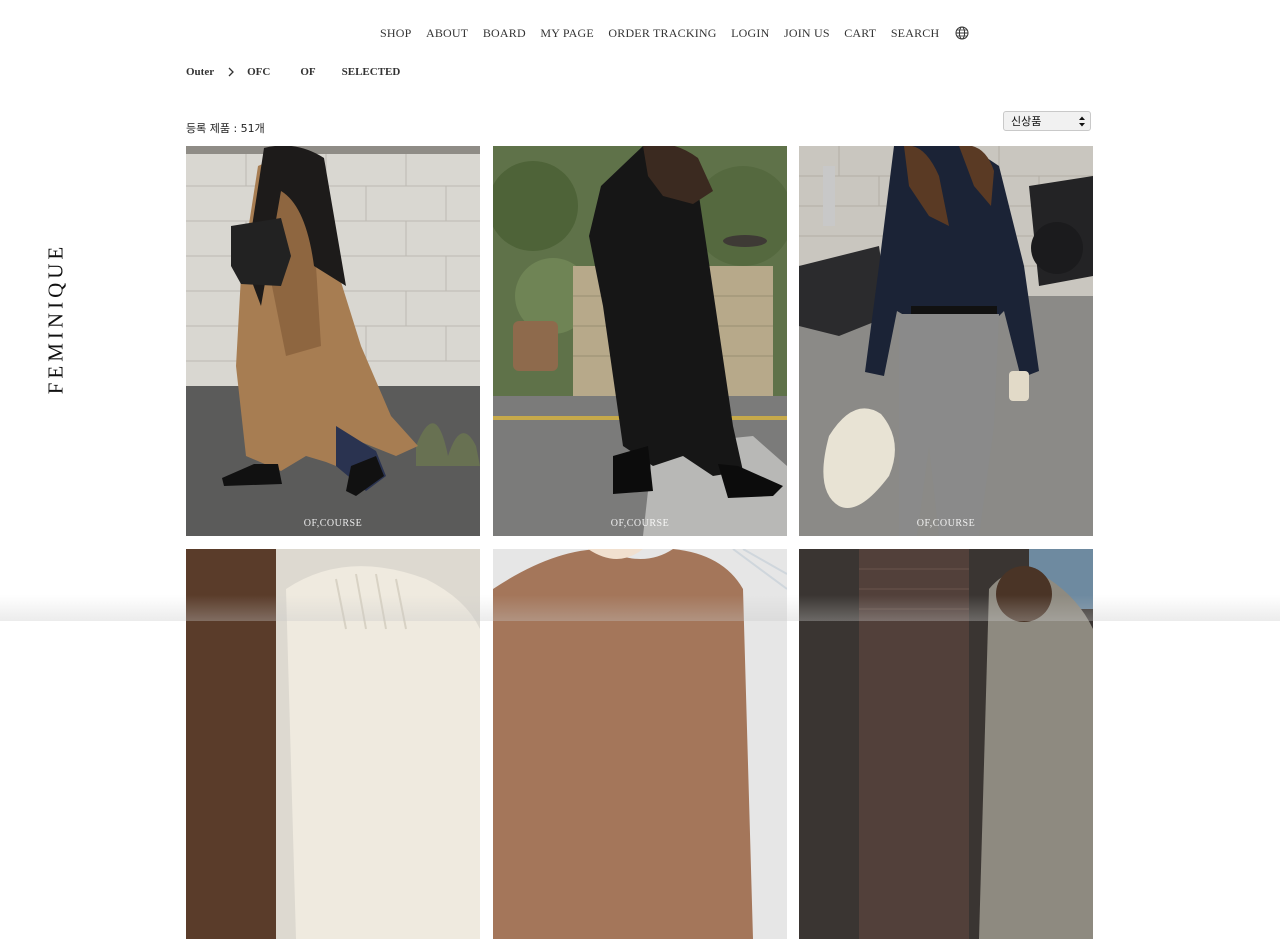 The width and height of the screenshot is (1280, 939). What do you see at coordinates (750, 33) in the screenshot?
I see `nav-login: LOGIN` at bounding box center [750, 33].